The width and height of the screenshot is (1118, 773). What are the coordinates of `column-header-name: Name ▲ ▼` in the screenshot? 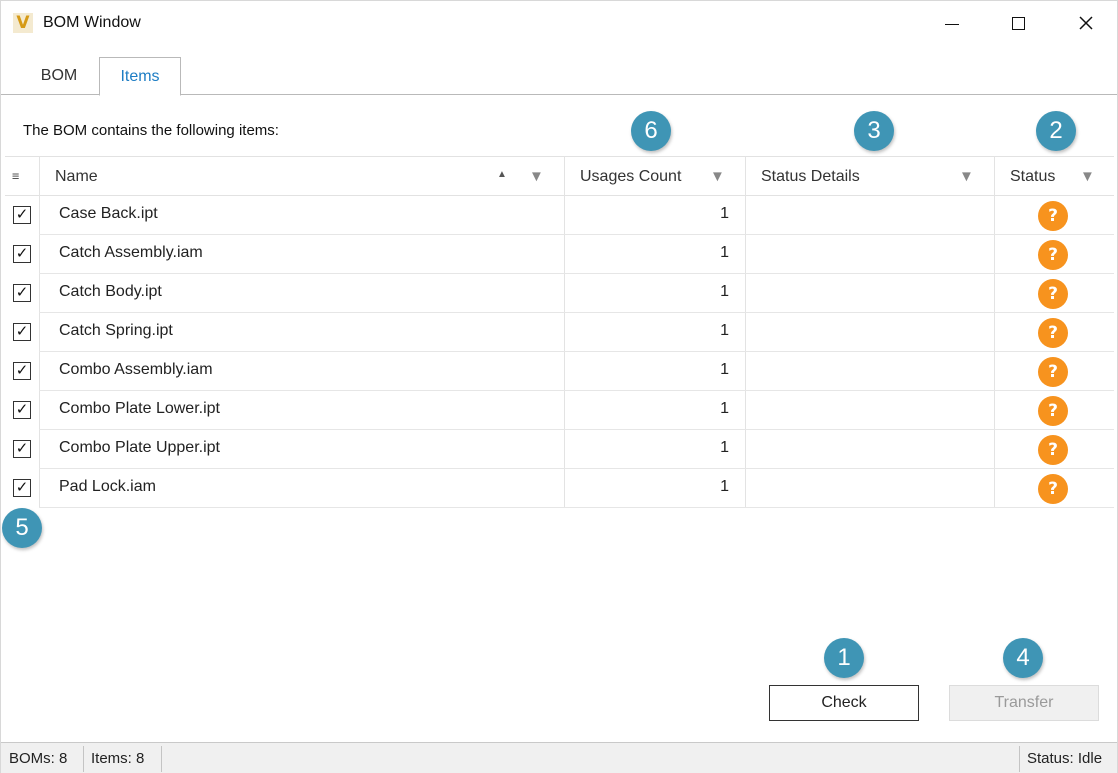 It's located at (301, 176).